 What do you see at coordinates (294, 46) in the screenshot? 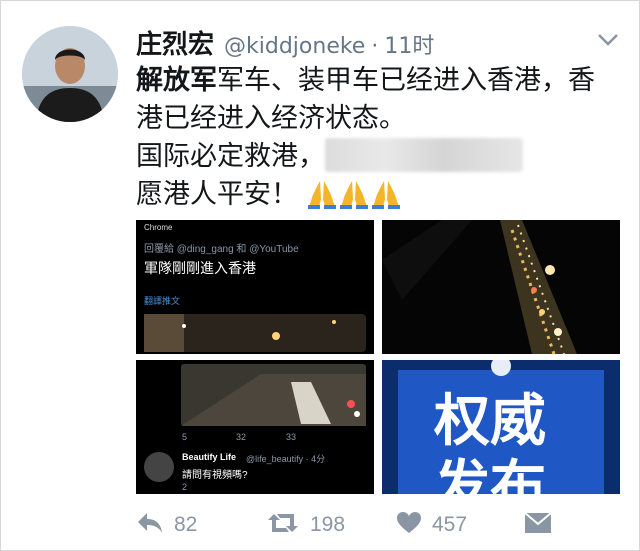
I see `author-handle: @kiddjoneke` at bounding box center [294, 46].